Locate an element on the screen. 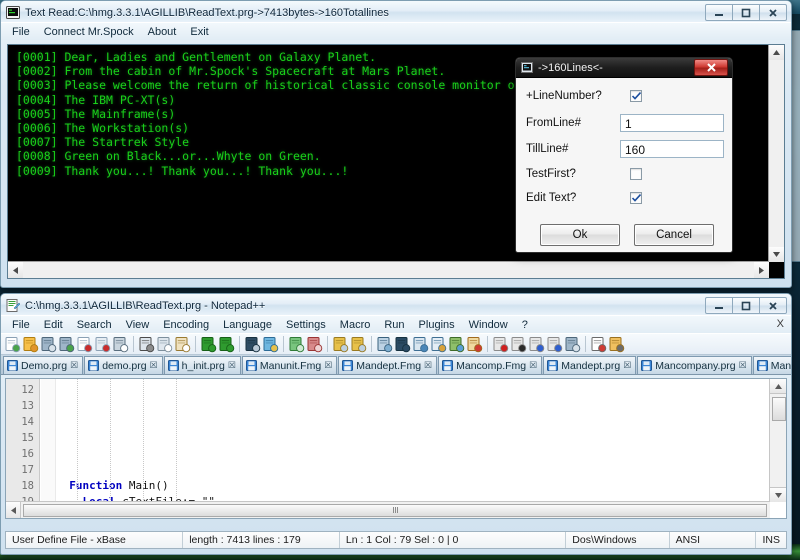 The width and height of the screenshot is (800, 560). editor-tab: Mancomp.Fmg ☒ is located at coordinates (490, 365).